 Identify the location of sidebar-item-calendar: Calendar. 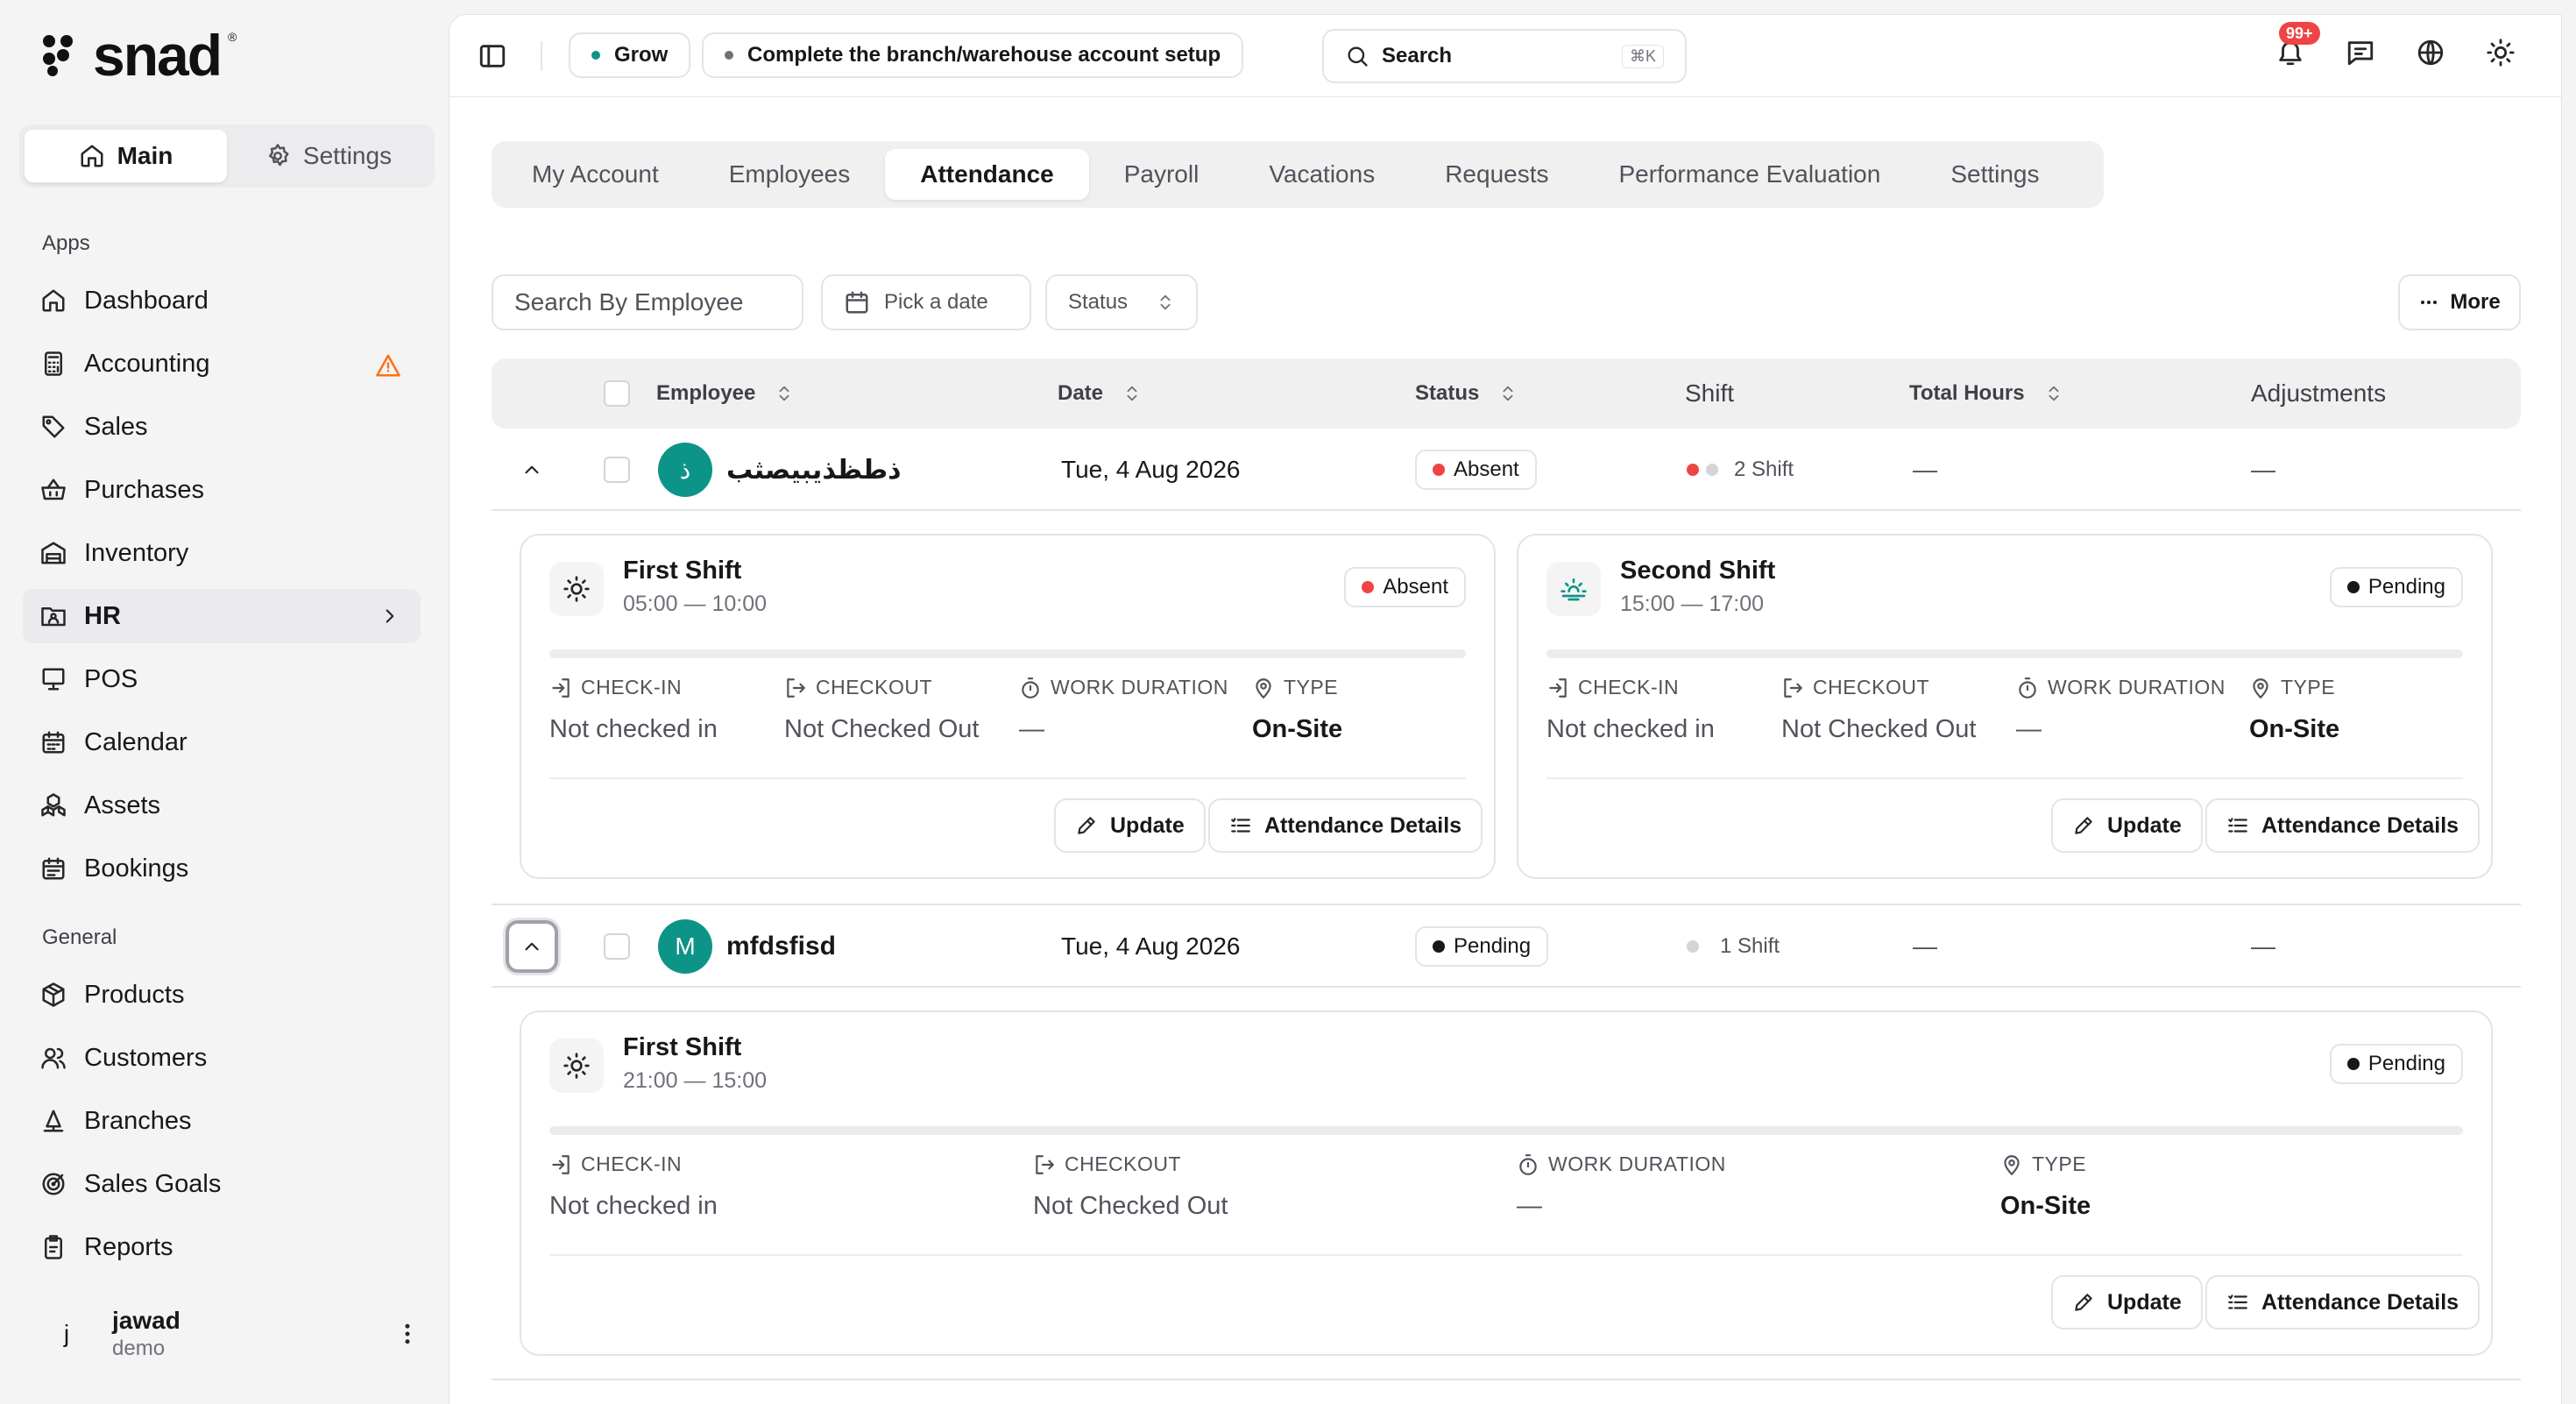
(222, 742).